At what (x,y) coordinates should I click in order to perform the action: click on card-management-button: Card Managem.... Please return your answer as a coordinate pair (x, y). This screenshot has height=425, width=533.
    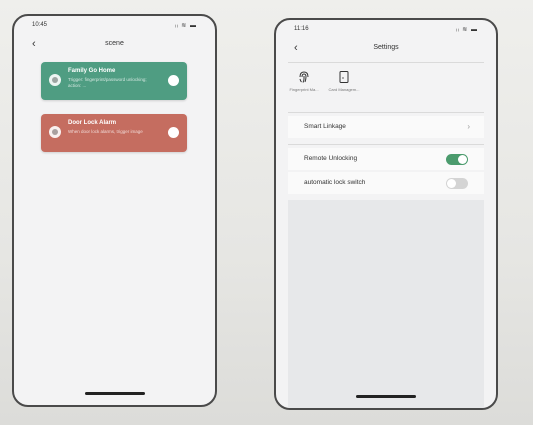
    Looking at the image, I should click on (344, 79).